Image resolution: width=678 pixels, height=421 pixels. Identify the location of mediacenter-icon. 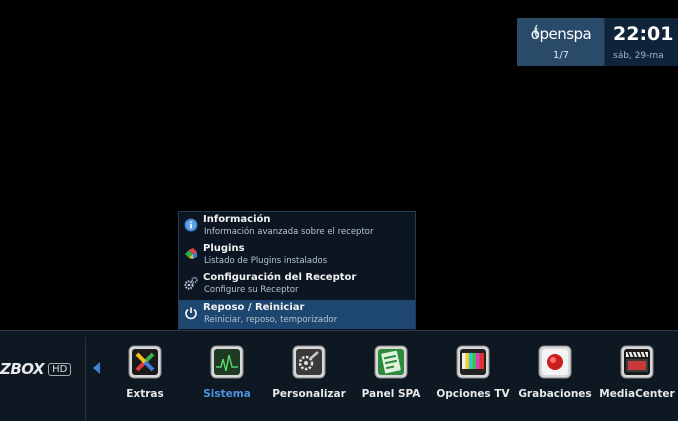
(637, 362).